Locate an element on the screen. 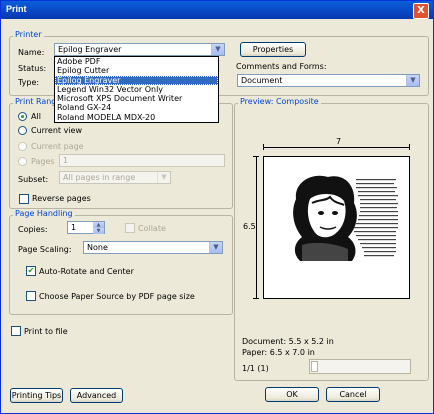 The height and width of the screenshot is (414, 434). comments-forms-select: Document ▼ is located at coordinates (328, 80).